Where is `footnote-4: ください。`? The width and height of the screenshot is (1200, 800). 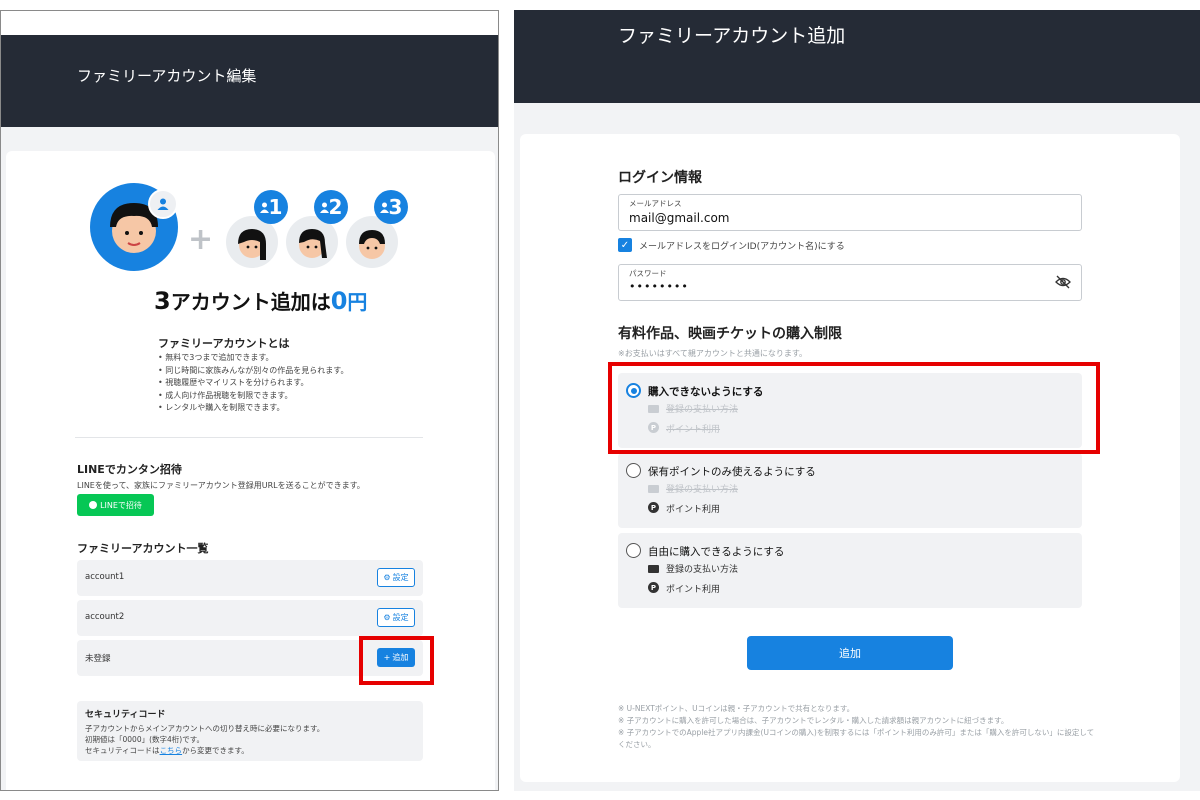
footnote-4: ください。 is located at coordinates (637, 744).